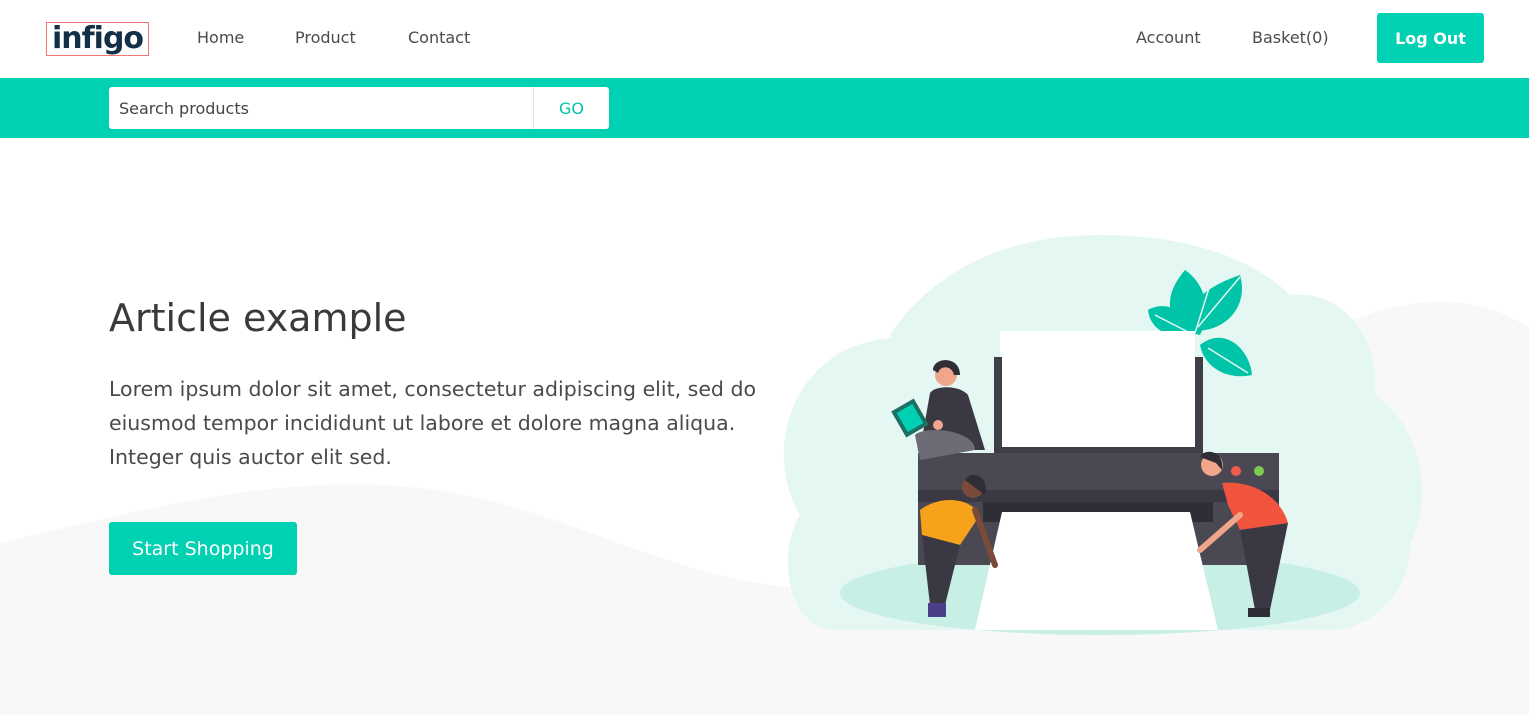 Image resolution: width=1529 pixels, height=715 pixels. I want to click on nav-basket-link: Basket(0), so click(1290, 38).